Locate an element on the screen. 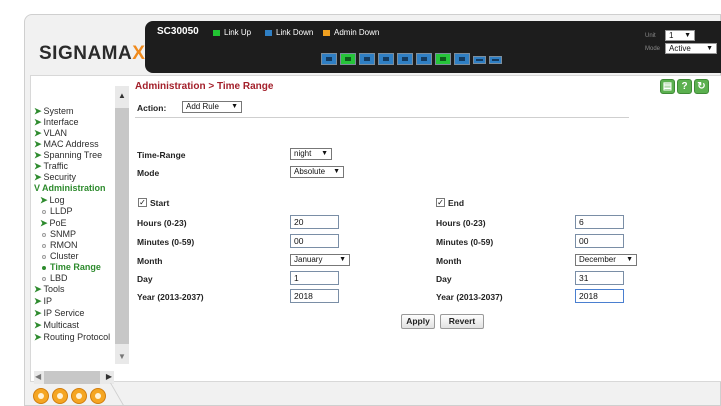  legend-link-down: Link Down is located at coordinates (289, 32).